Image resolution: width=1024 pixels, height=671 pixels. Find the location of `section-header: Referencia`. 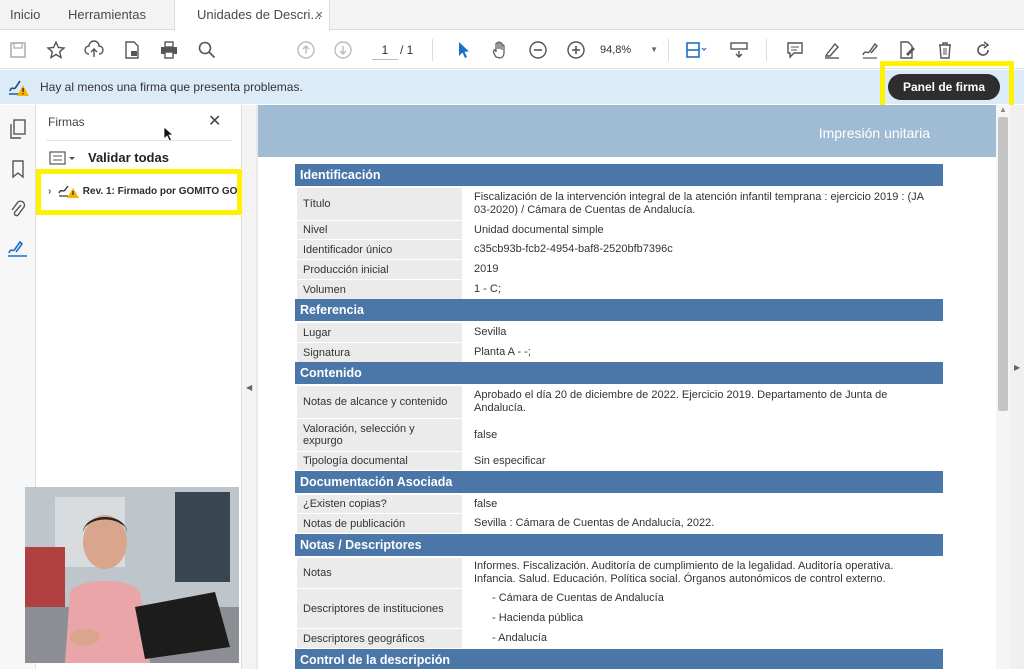

section-header: Referencia is located at coordinates (619, 310).